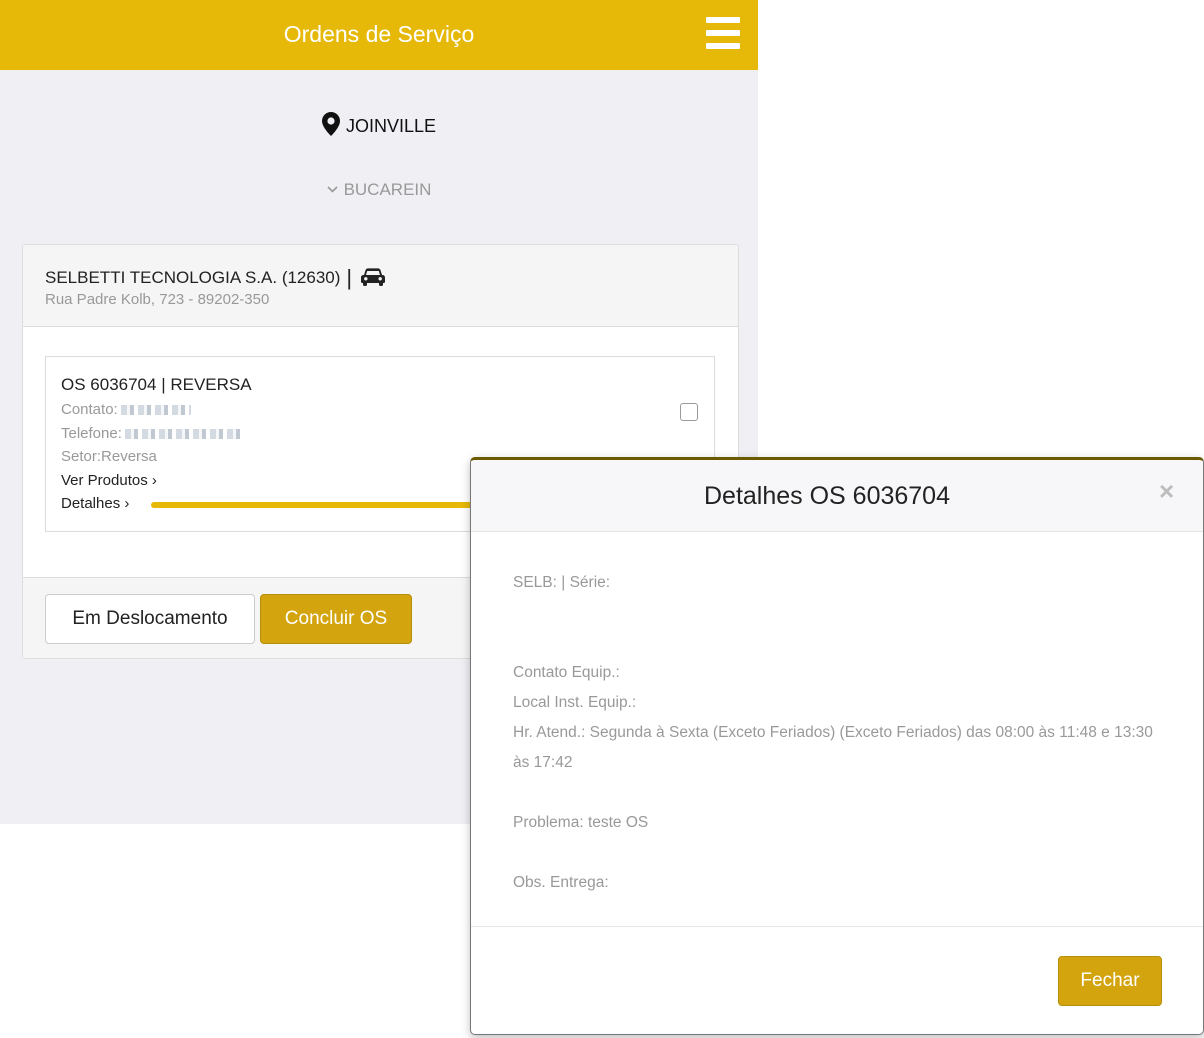 This screenshot has height=1038, width=1204. Describe the element at coordinates (837, 926) in the screenshot. I see `modal-footer-divider` at that location.